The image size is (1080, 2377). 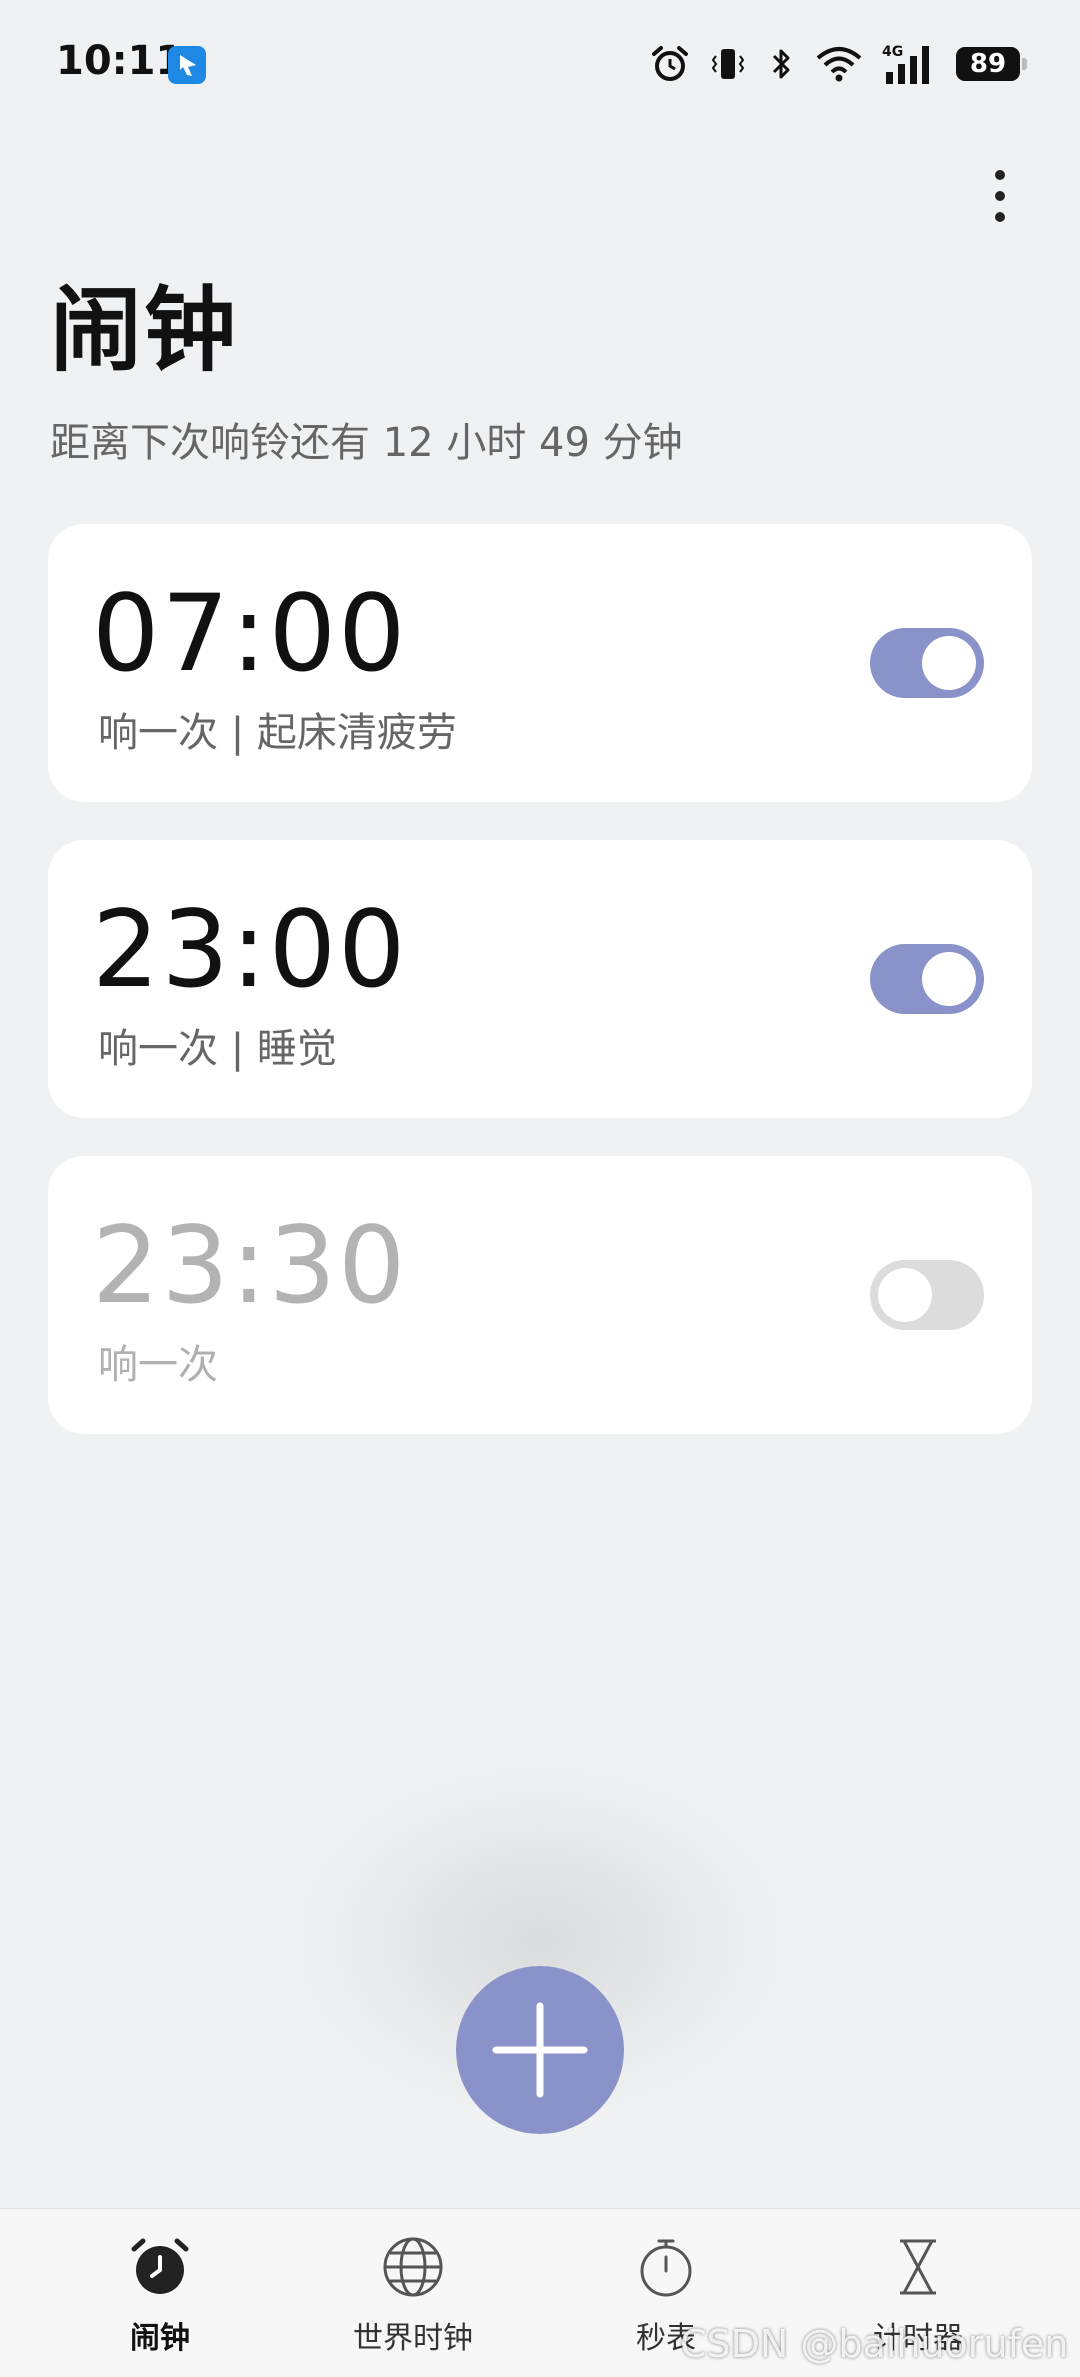 I want to click on status-bar: 10:11 4G 89, so click(x=540, y=65).